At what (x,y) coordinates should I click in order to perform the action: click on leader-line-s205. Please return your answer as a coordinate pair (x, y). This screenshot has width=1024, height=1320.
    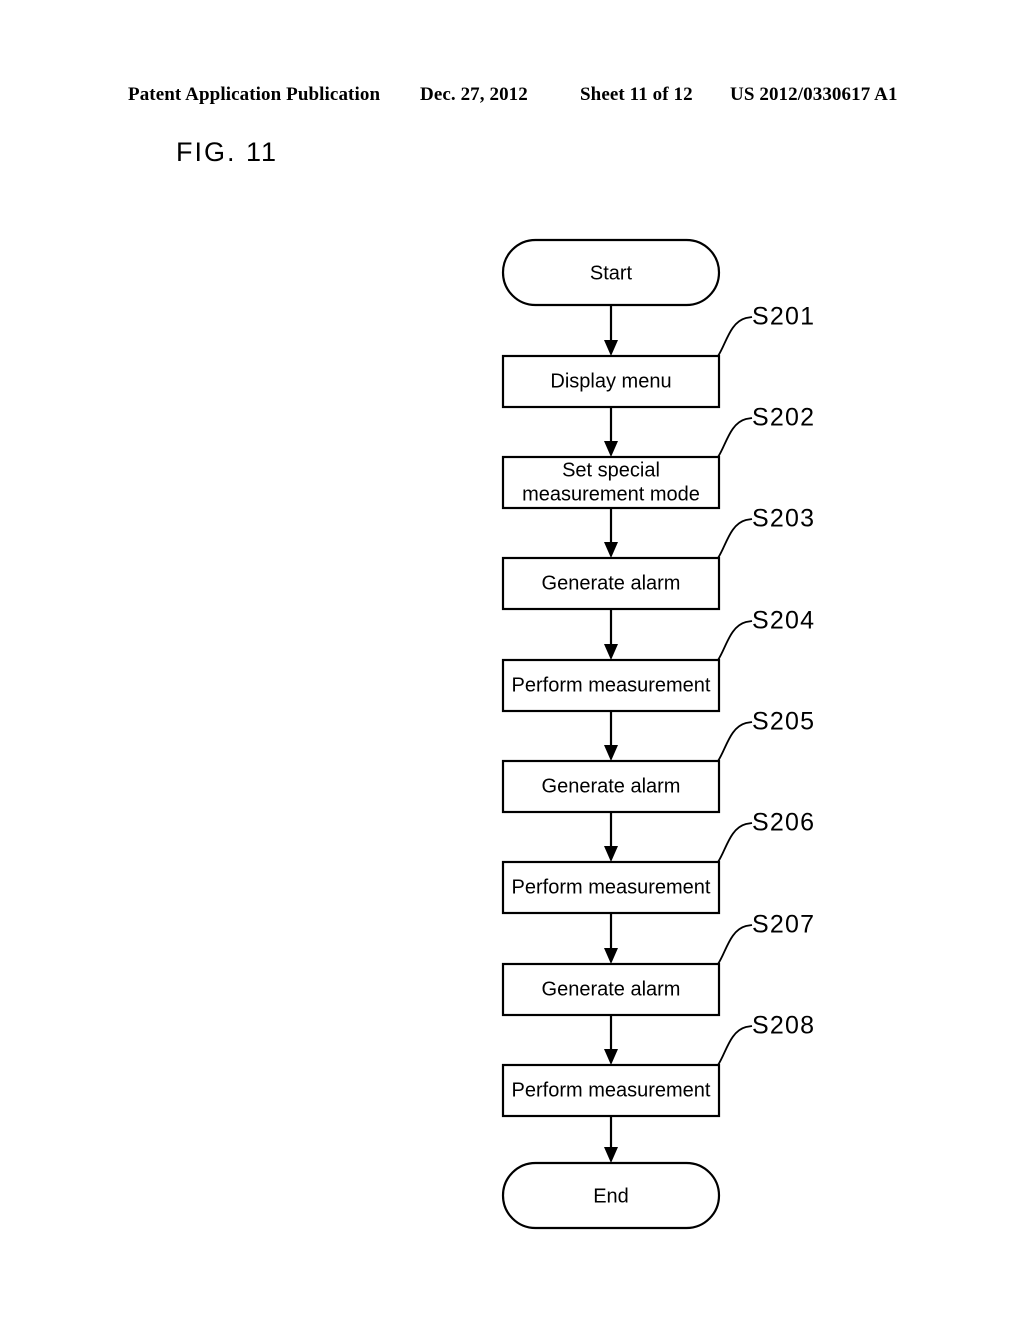
    Looking at the image, I should click on (735, 741).